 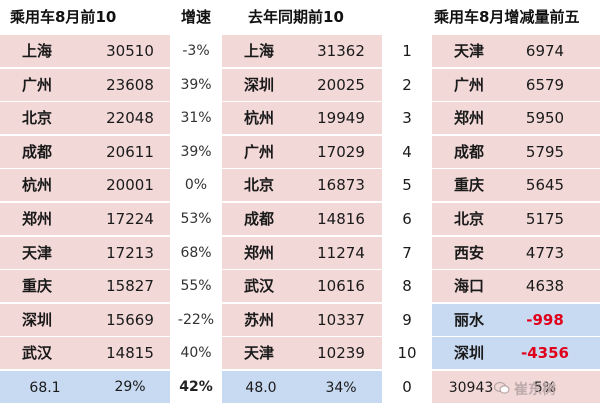 I want to click on footer-total-b: 48.0, so click(x=261, y=387).